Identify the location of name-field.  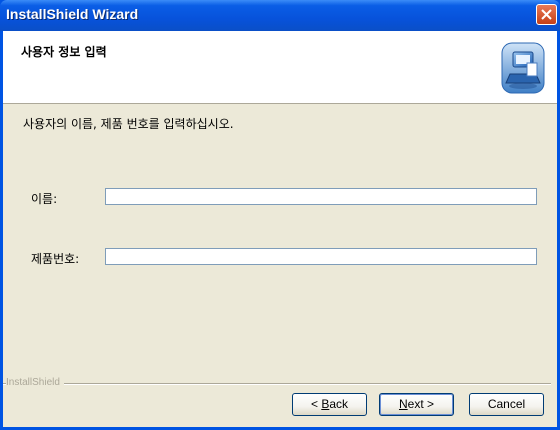
(321, 196).